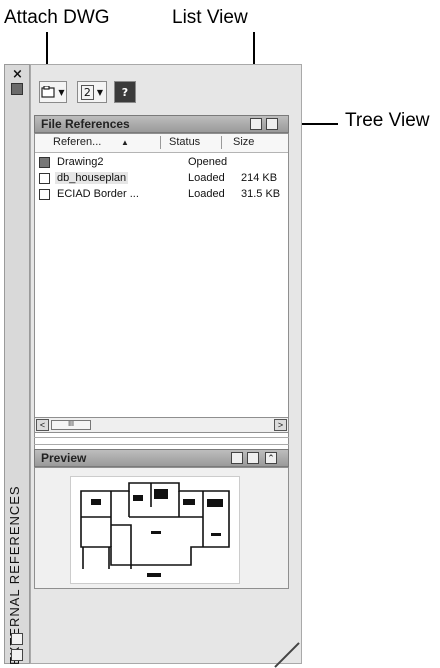 Image resolution: width=440 pixels, height=668 pixels. I want to click on preview-header: Preview ⌃, so click(161, 458).